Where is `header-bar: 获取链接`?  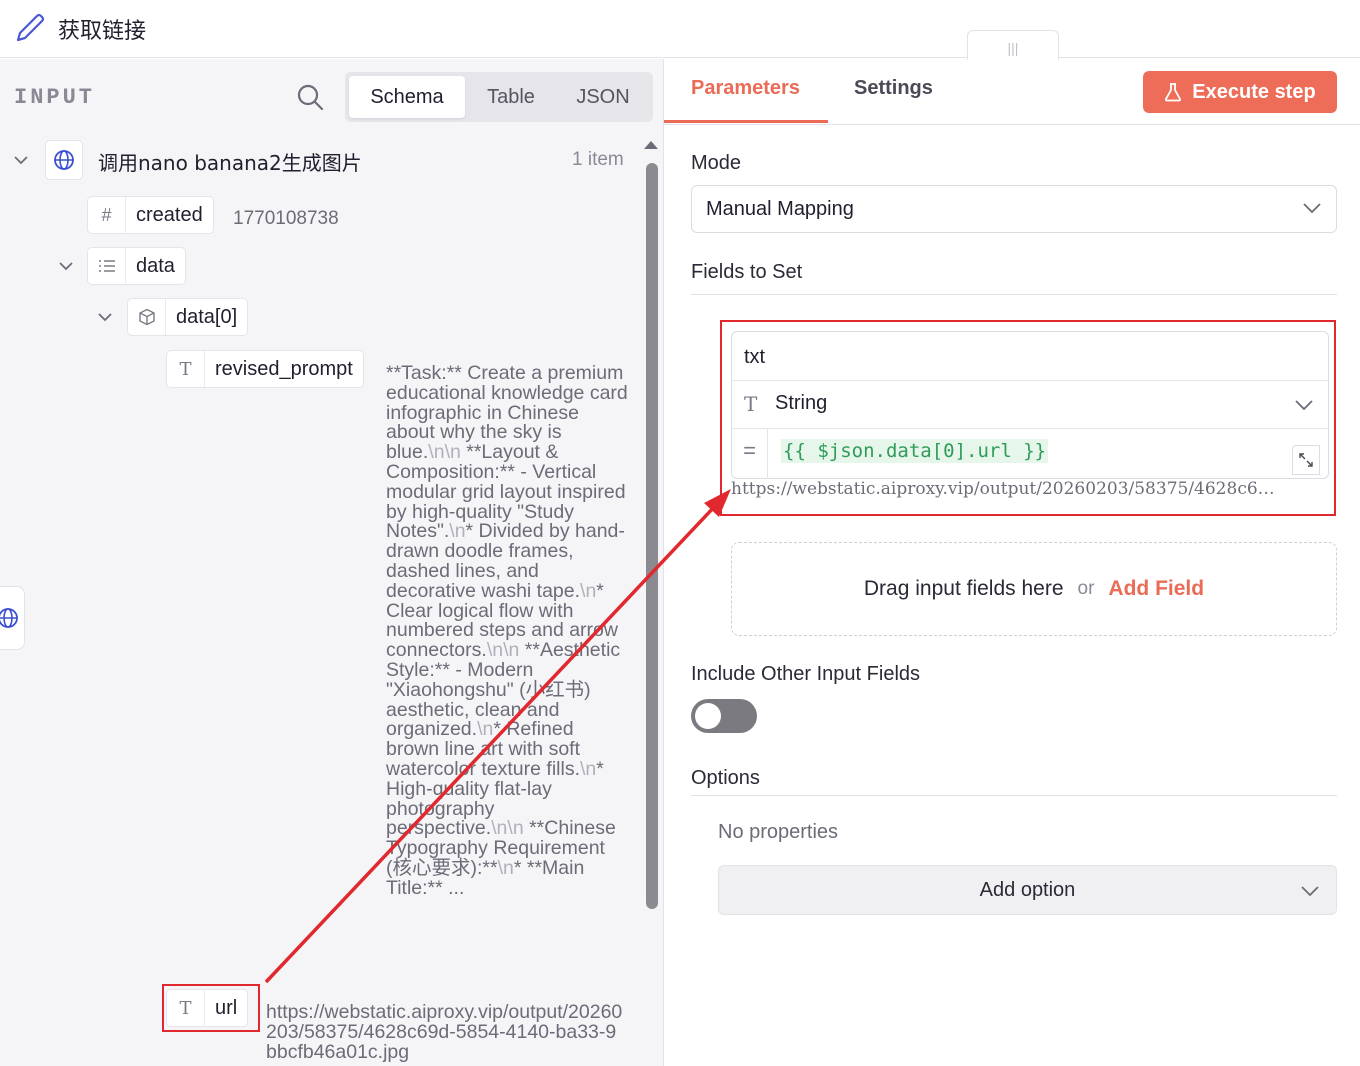 header-bar: 获取链接 is located at coordinates (680, 29).